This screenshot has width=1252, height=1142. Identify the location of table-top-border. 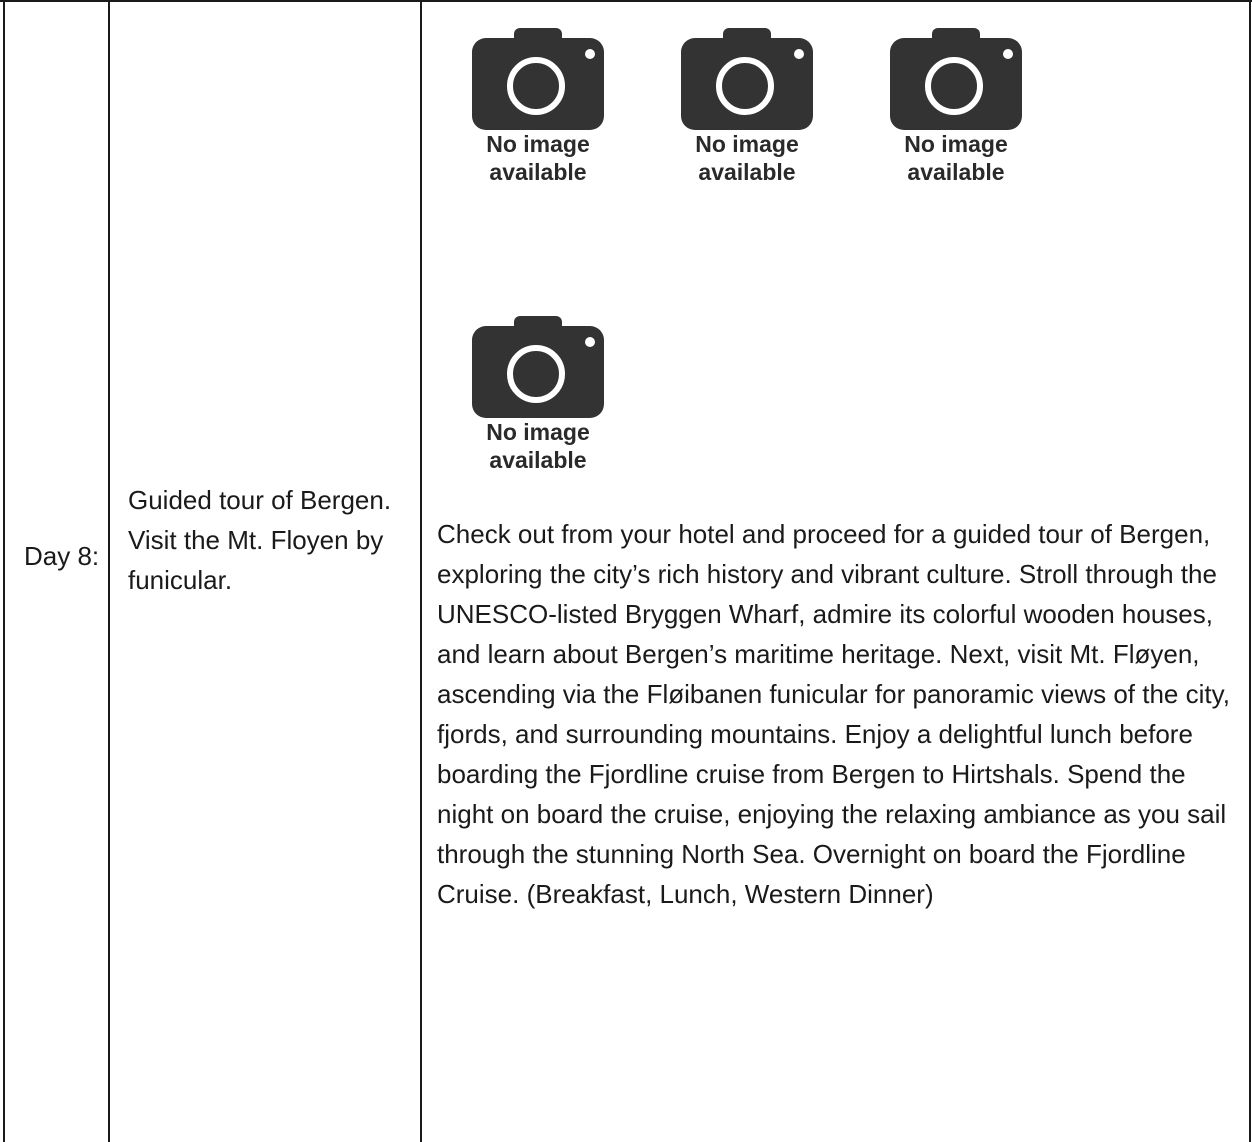
(626, 1).